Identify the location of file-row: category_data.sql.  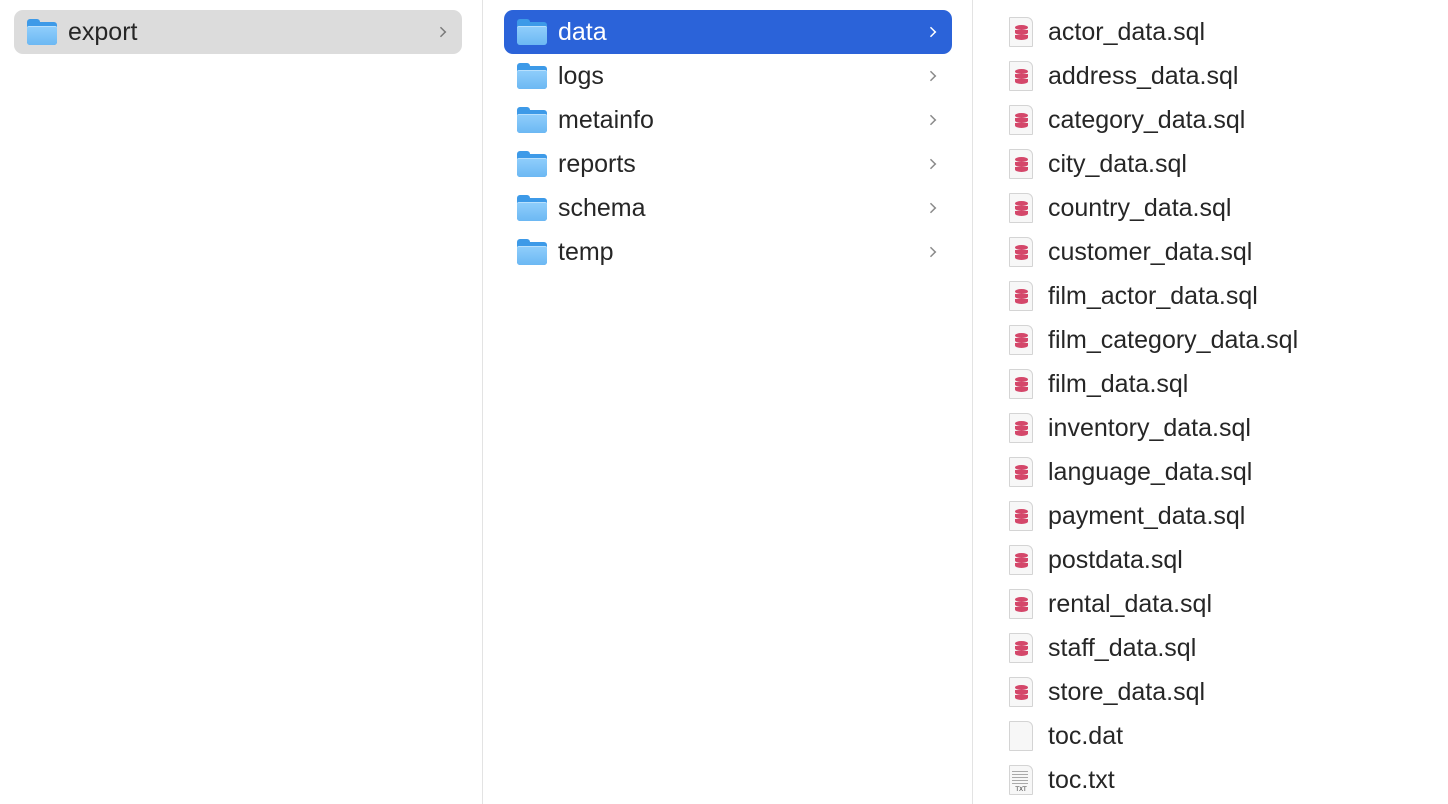
(1218, 120).